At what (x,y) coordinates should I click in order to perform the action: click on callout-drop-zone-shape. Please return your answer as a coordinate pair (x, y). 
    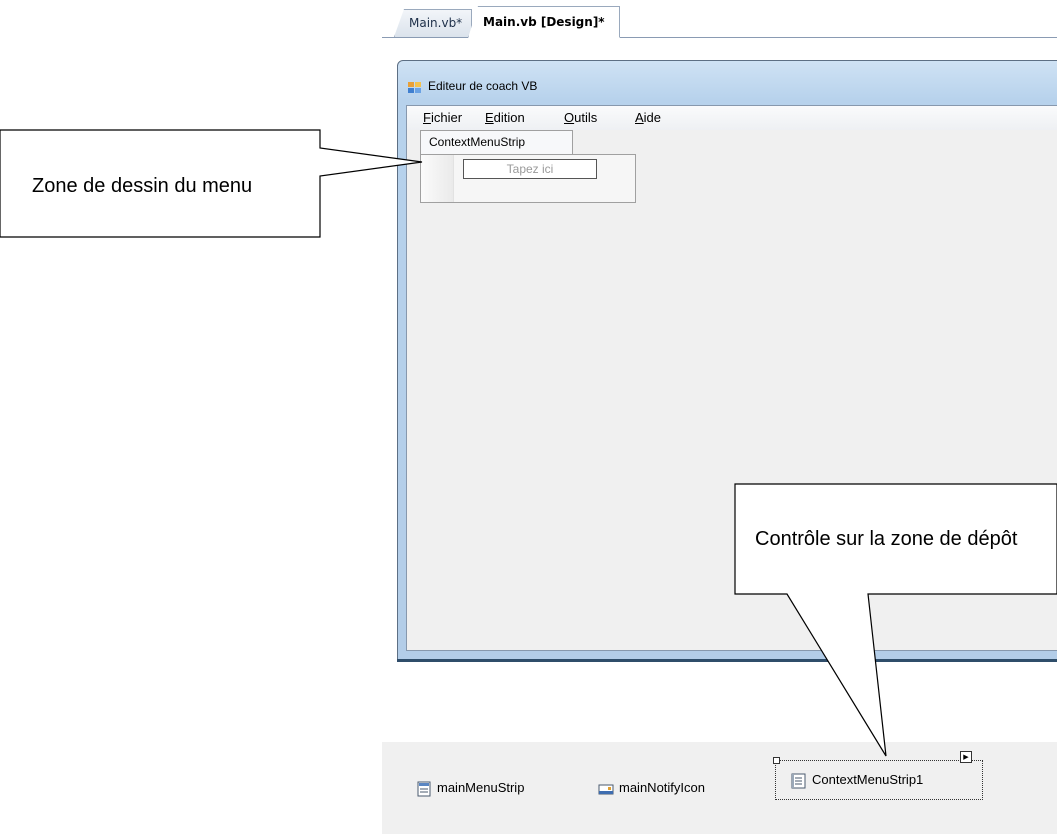
    Looking at the image, I should click on (895, 620).